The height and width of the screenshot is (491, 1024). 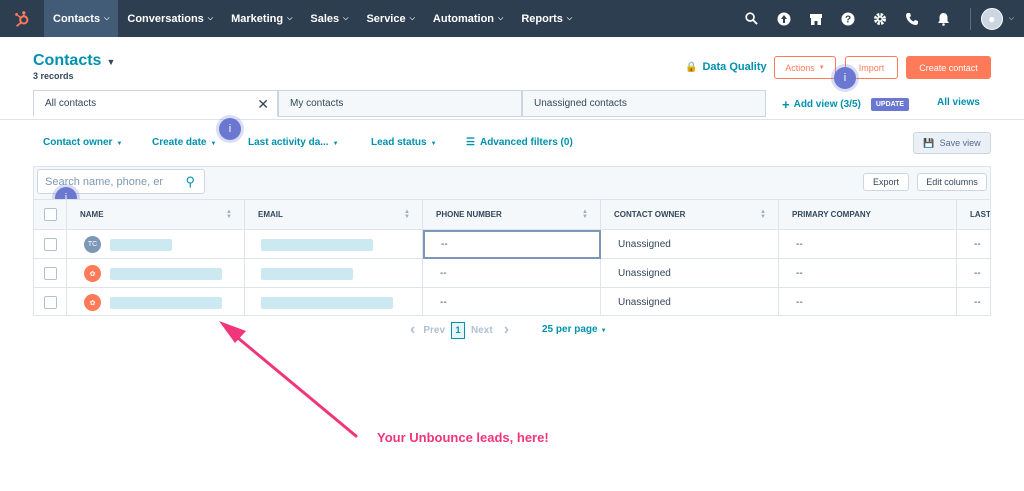 What do you see at coordinates (288, 379) in the screenshot?
I see `annotation-arrow` at bounding box center [288, 379].